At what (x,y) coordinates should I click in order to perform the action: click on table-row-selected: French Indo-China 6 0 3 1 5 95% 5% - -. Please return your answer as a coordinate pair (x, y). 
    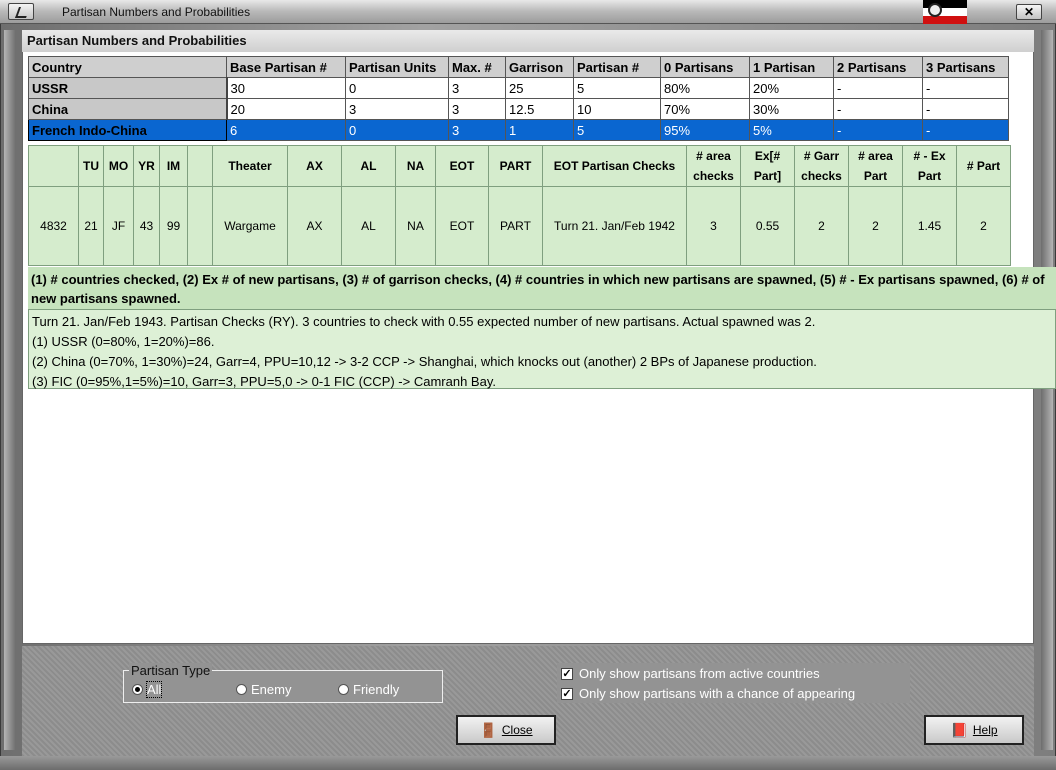
    Looking at the image, I should click on (518, 130).